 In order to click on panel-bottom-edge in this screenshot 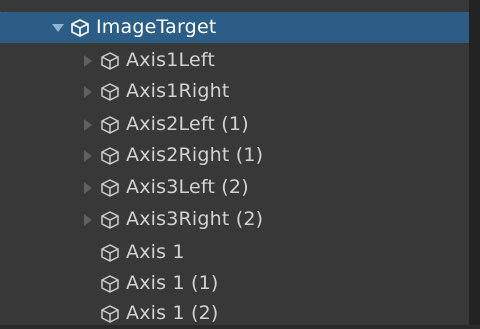, I will do `click(240, 327)`.